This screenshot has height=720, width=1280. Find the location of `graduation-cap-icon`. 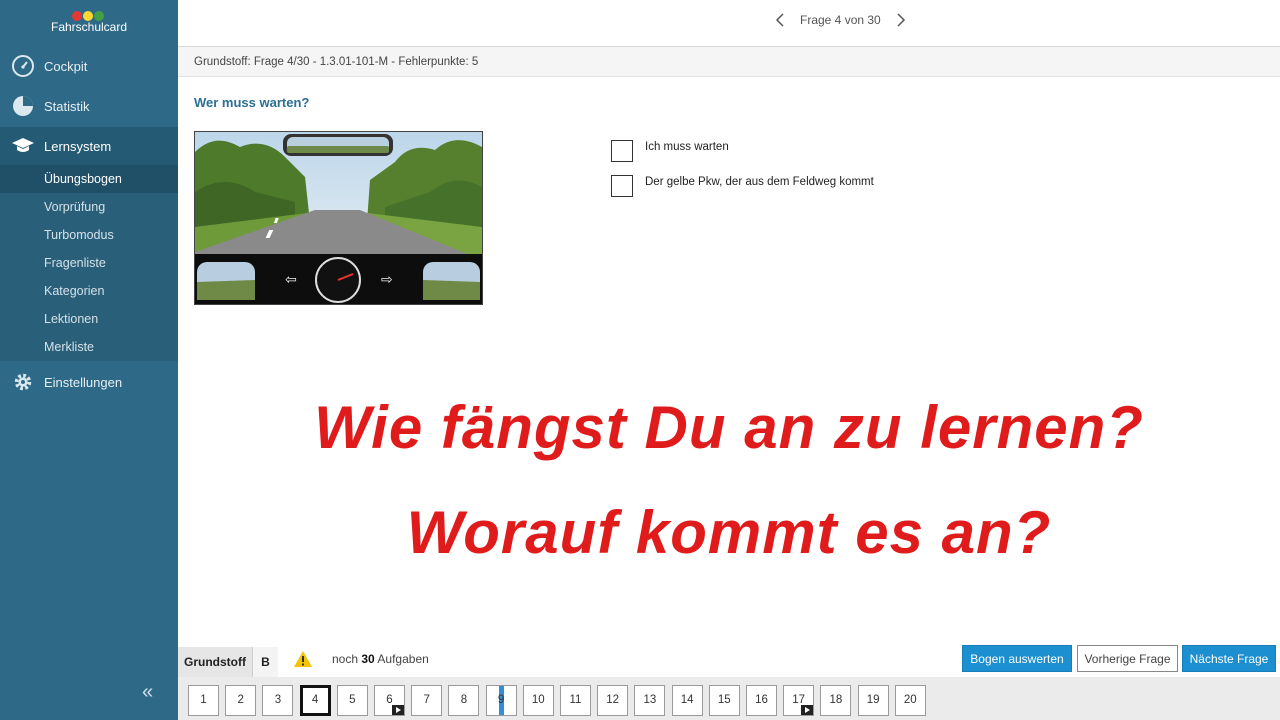

graduation-cap-icon is located at coordinates (23, 146).